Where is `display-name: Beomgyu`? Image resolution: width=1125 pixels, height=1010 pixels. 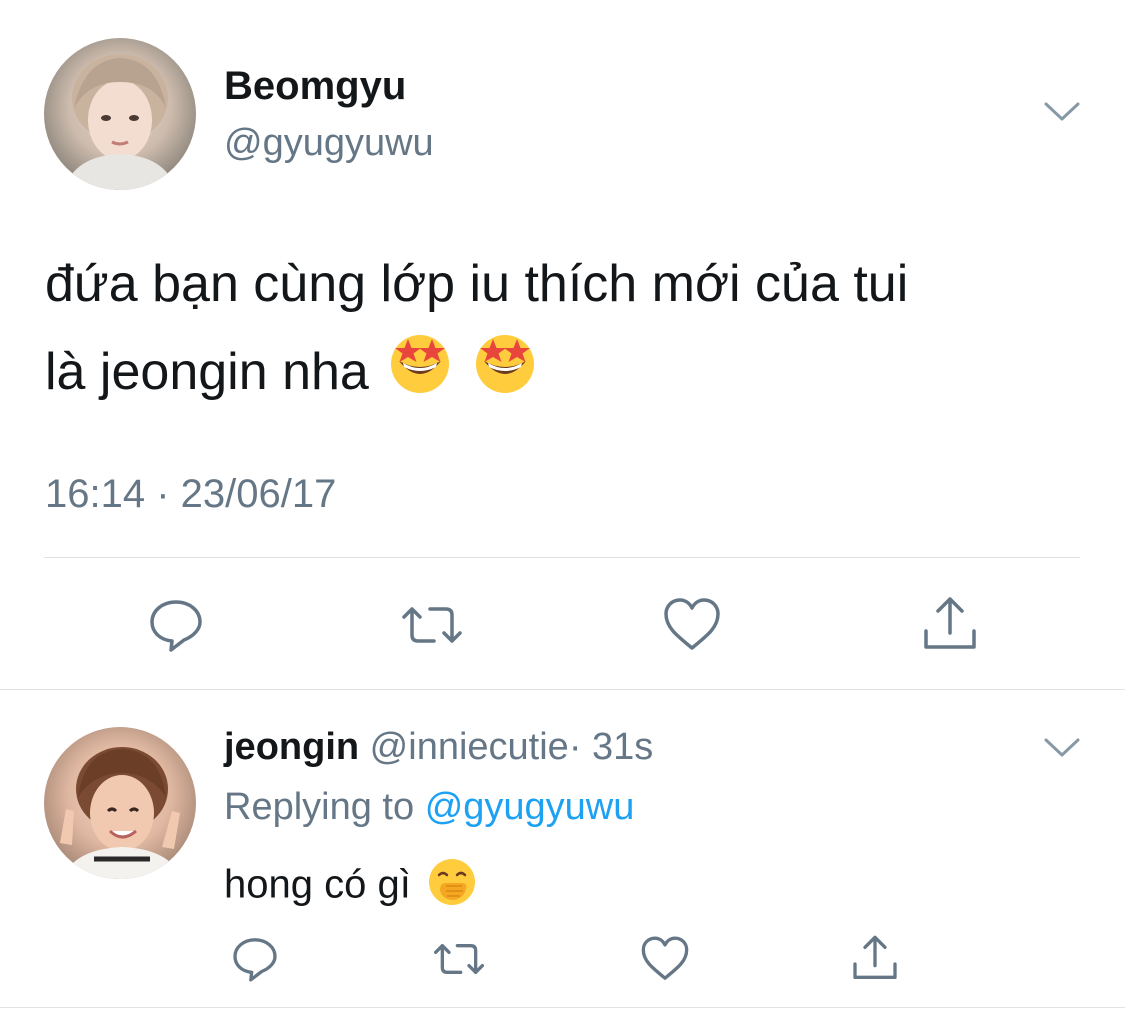
display-name: Beomgyu is located at coordinates (315, 86).